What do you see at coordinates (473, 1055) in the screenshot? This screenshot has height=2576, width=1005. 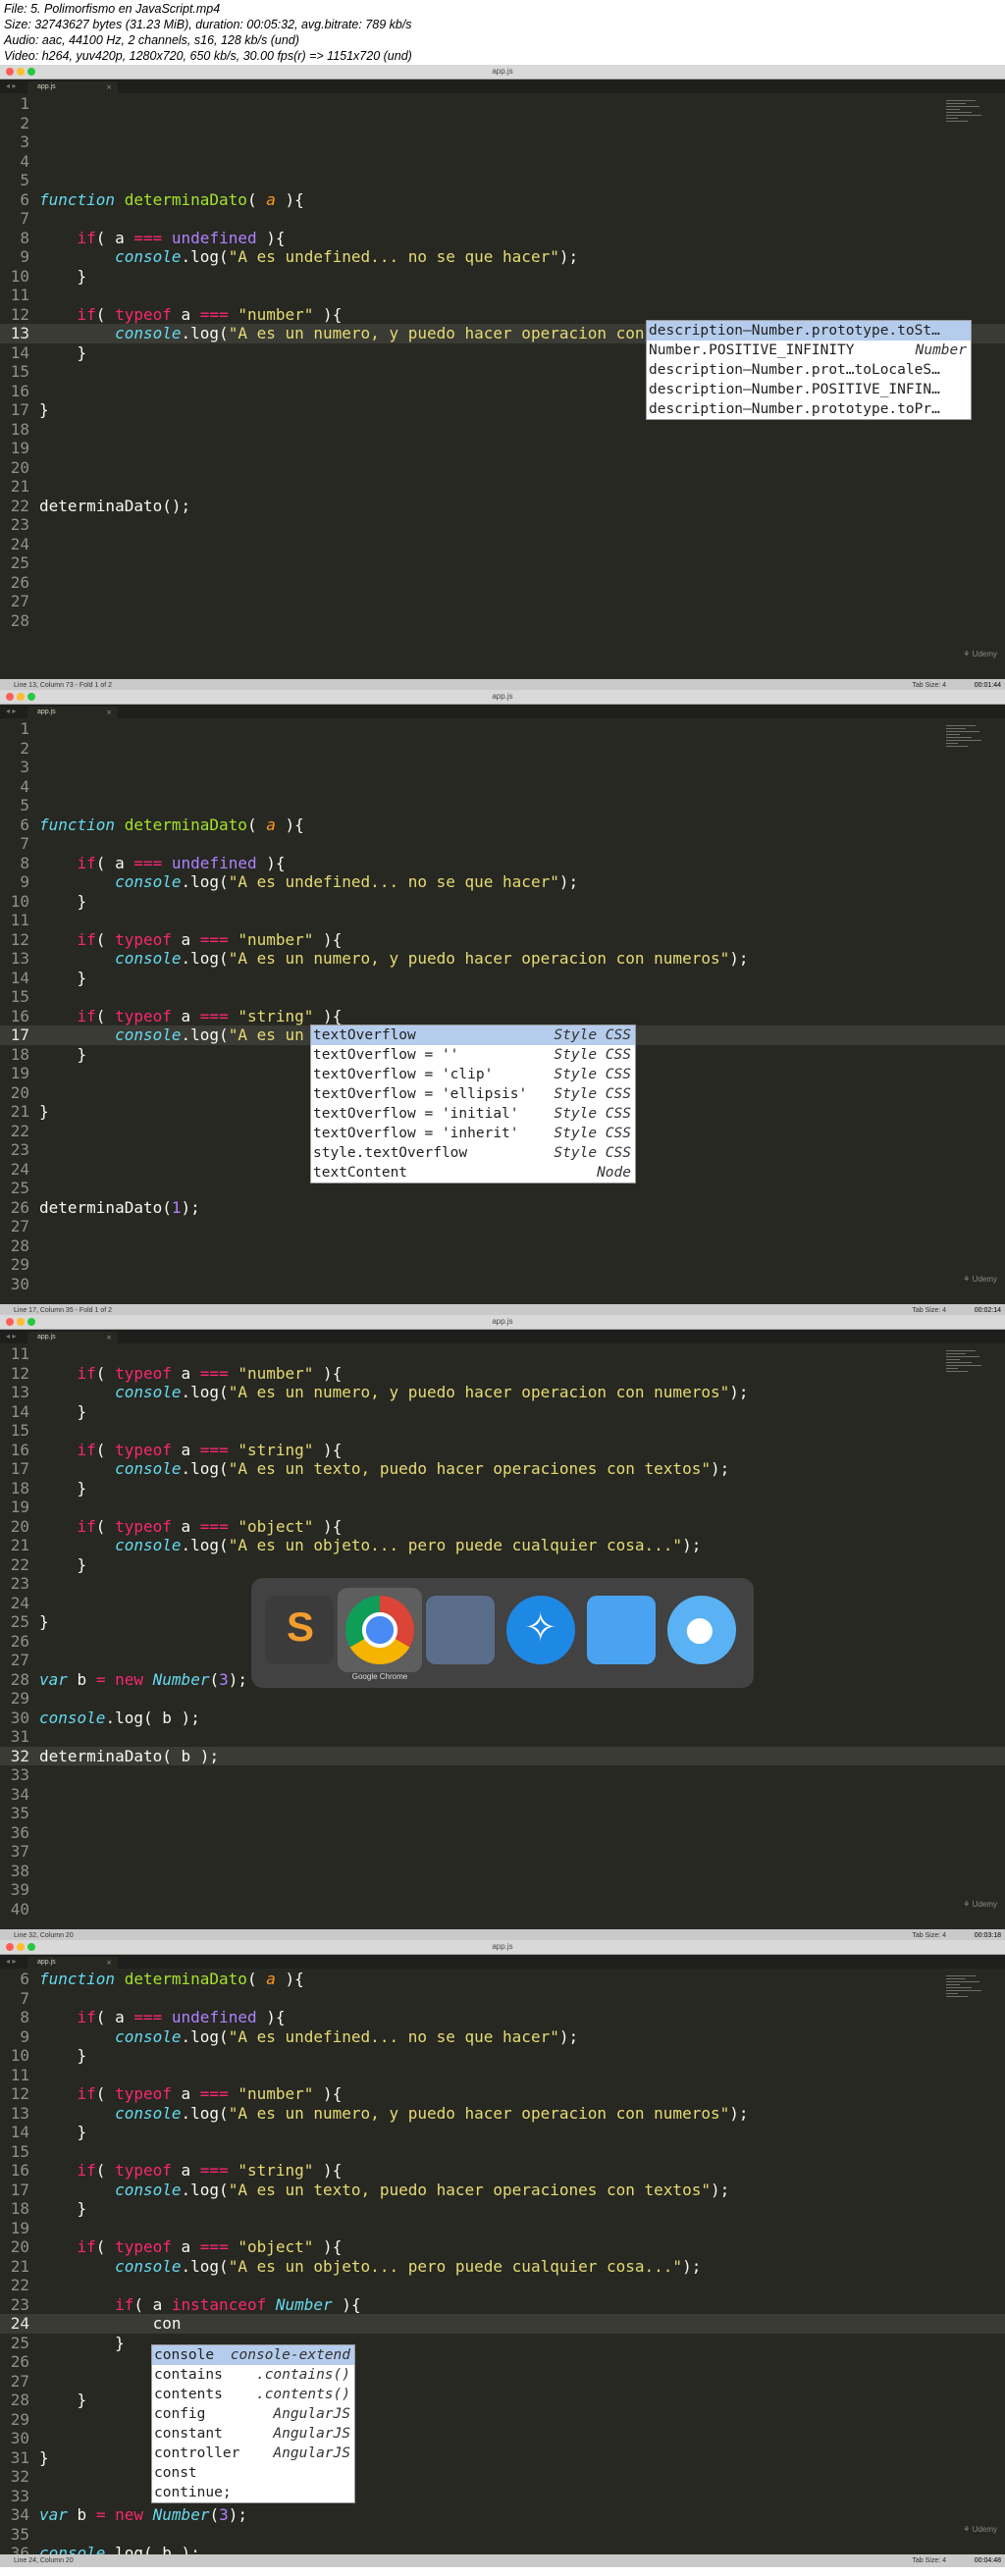 I see `autocomplete-item: textOverflow = '' Style CSS` at bounding box center [473, 1055].